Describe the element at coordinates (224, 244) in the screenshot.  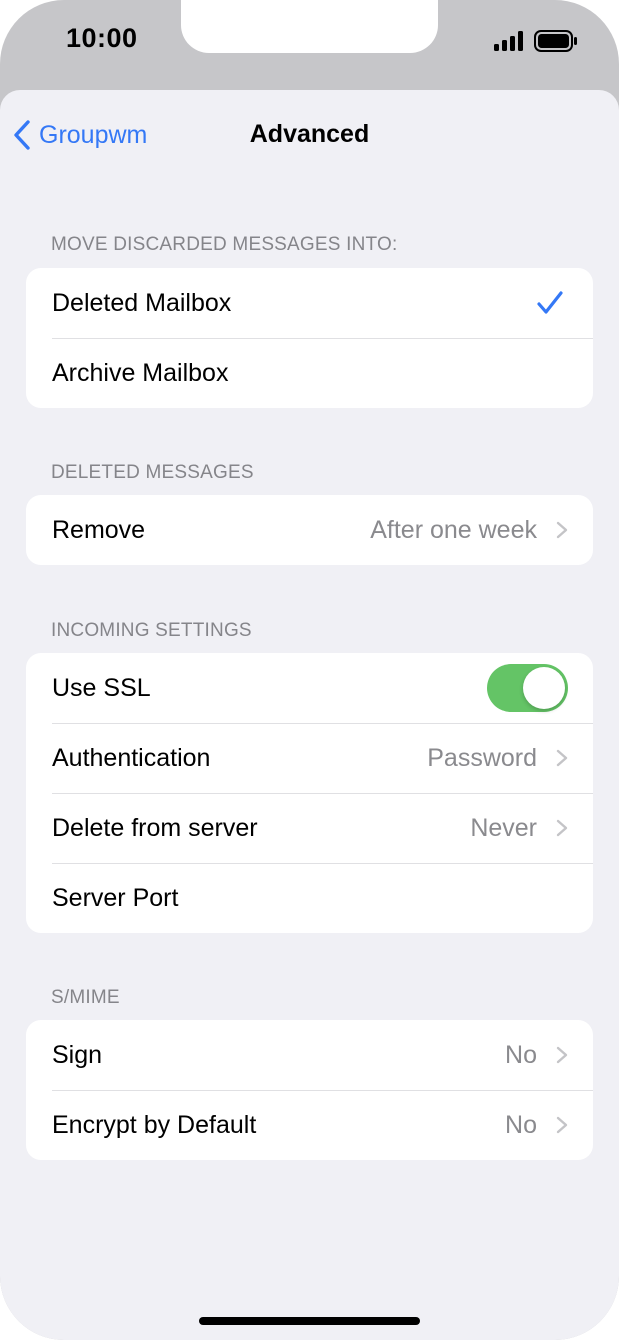
I see `section-header-discarded: MOVE DISCARDED MESSAGES INTO:` at that location.